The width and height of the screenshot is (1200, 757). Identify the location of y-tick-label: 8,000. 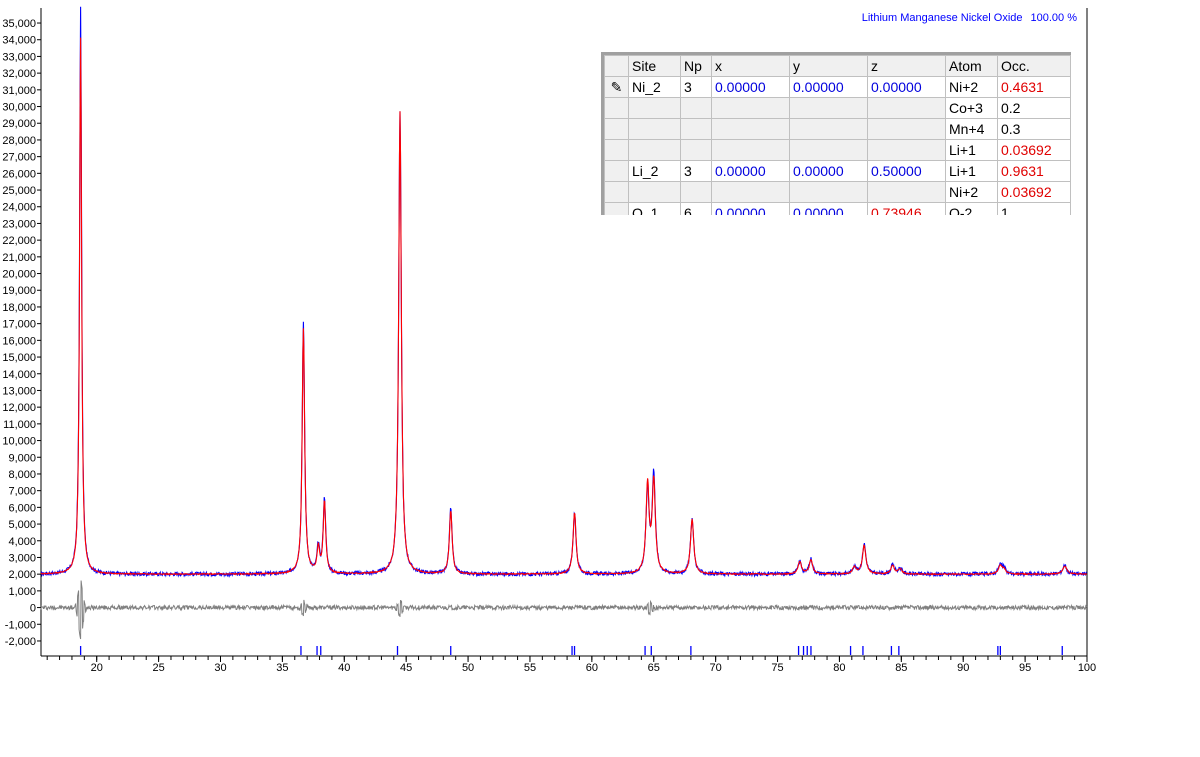
(22, 475).